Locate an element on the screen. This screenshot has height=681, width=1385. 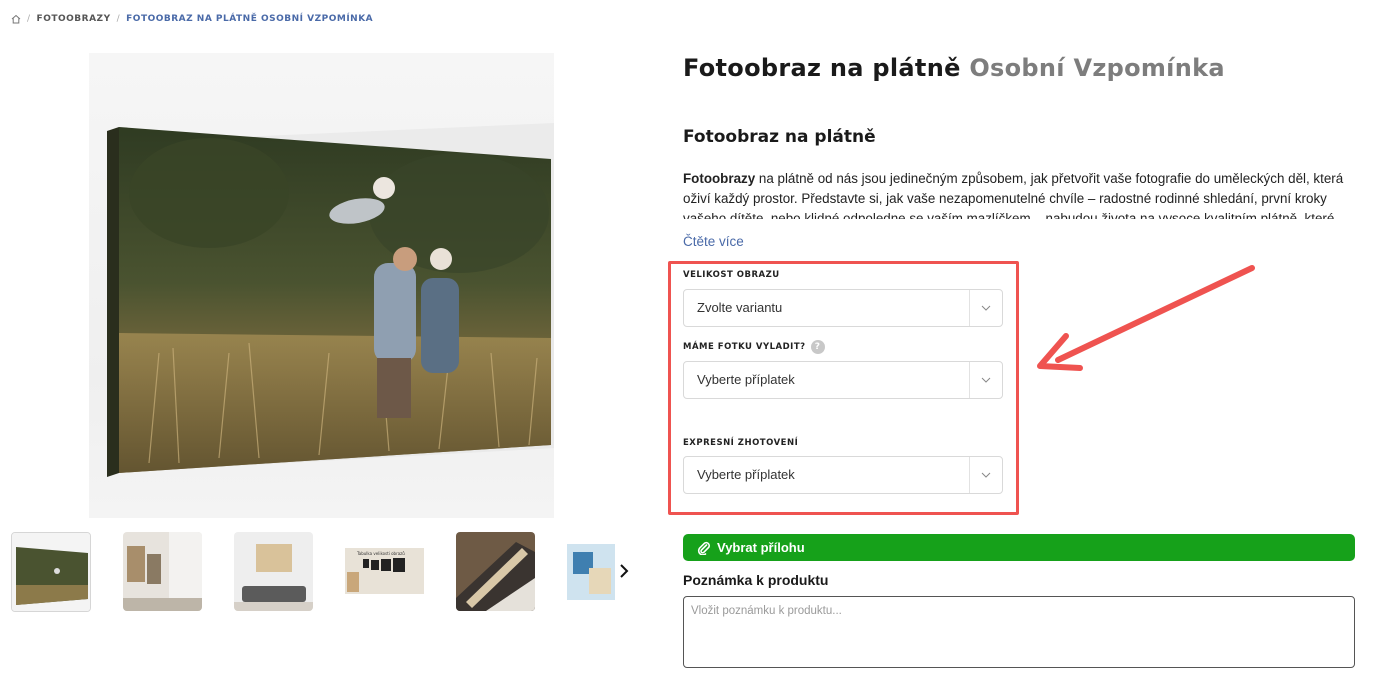
paperclip-icon is located at coordinates (703, 548).